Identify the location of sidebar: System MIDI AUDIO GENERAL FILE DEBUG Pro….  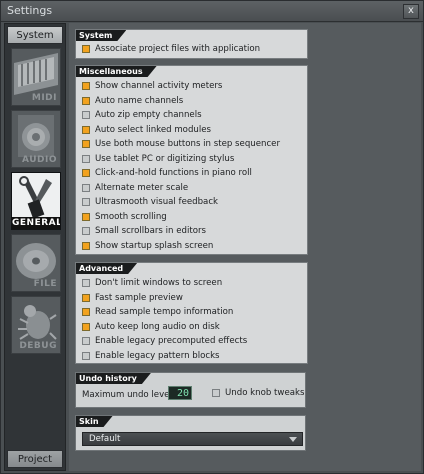
(35, 247).